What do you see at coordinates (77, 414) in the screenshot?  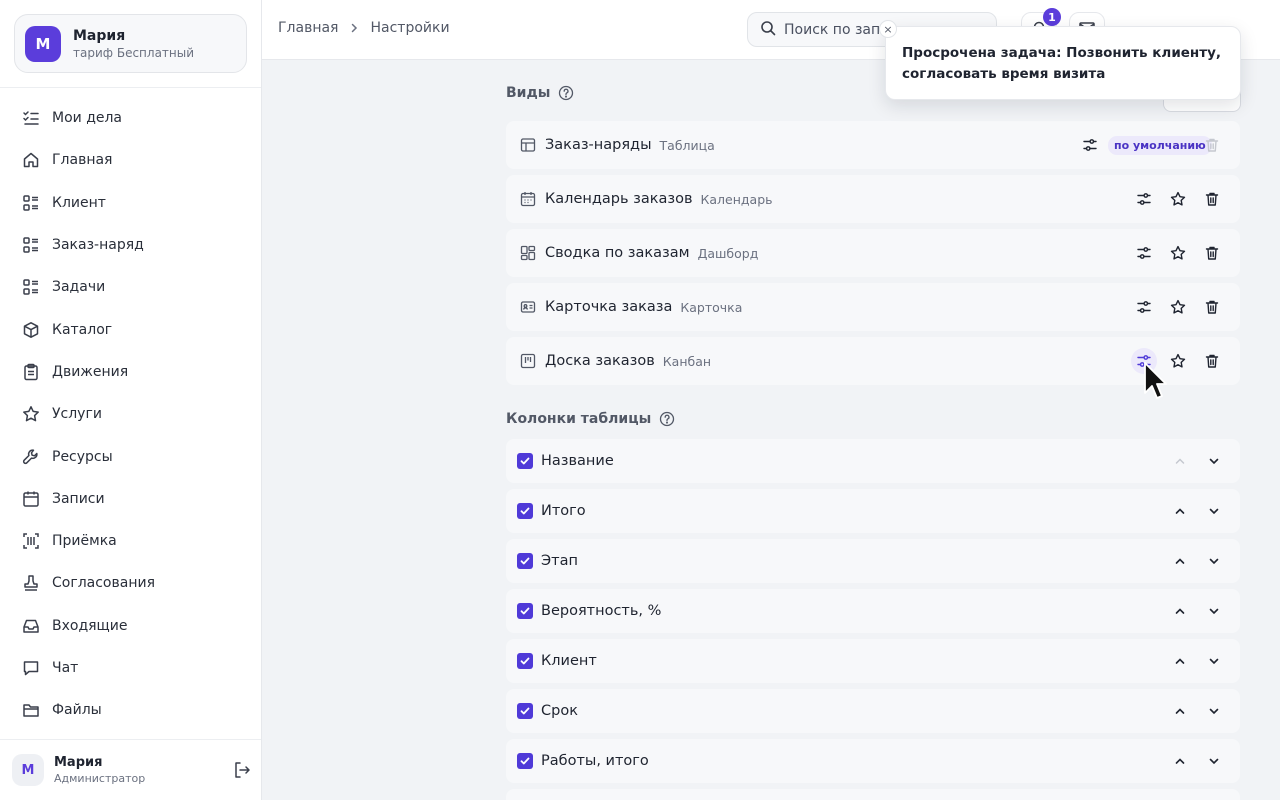 I see `sidebar-item-label: Услуги` at bounding box center [77, 414].